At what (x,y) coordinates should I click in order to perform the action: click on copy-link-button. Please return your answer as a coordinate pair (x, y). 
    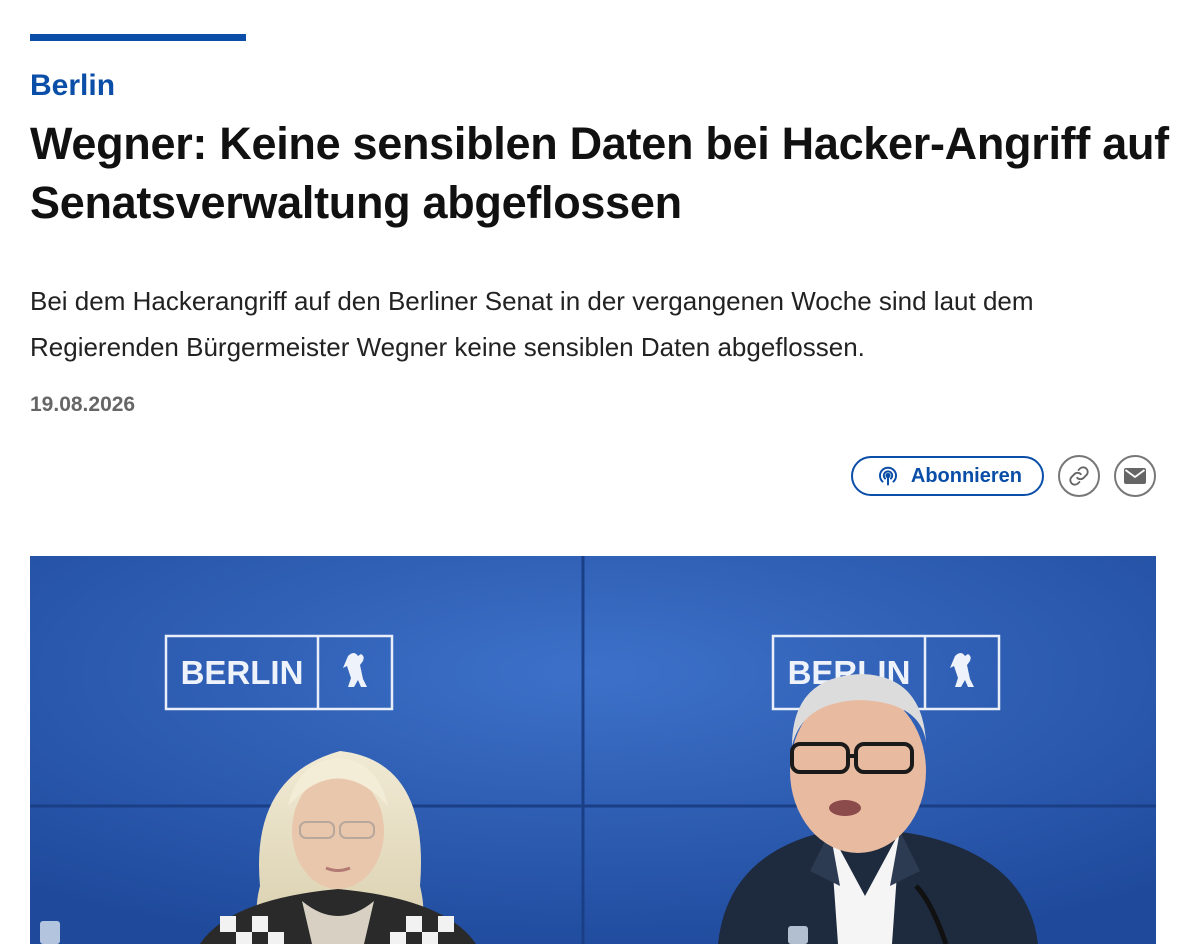
    Looking at the image, I should click on (1079, 476).